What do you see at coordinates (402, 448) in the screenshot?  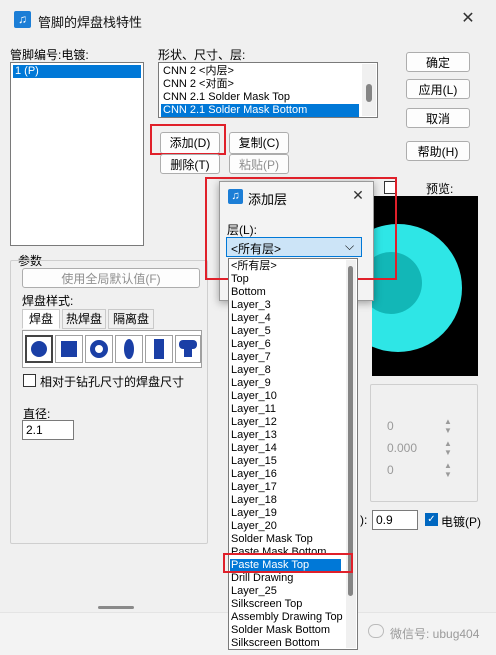 I see `offset-value-1: 0.000` at bounding box center [402, 448].